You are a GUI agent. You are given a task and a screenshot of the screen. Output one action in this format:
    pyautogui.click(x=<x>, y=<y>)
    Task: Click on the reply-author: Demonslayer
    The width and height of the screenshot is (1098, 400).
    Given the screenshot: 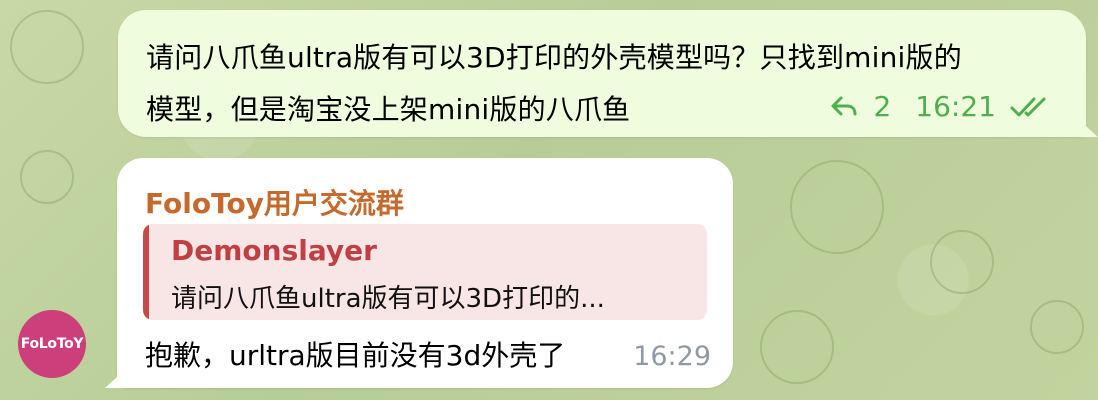 What is the action you would take?
    pyautogui.click(x=274, y=250)
    